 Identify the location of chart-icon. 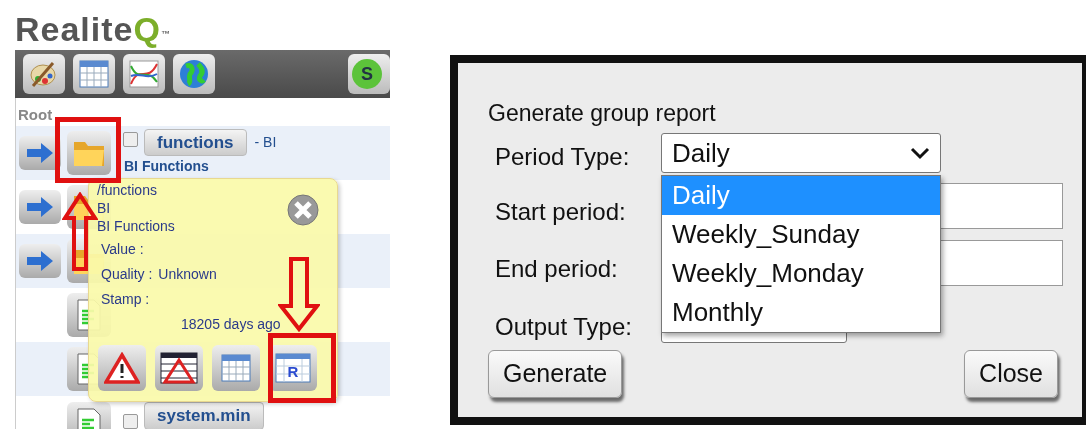
(144, 74).